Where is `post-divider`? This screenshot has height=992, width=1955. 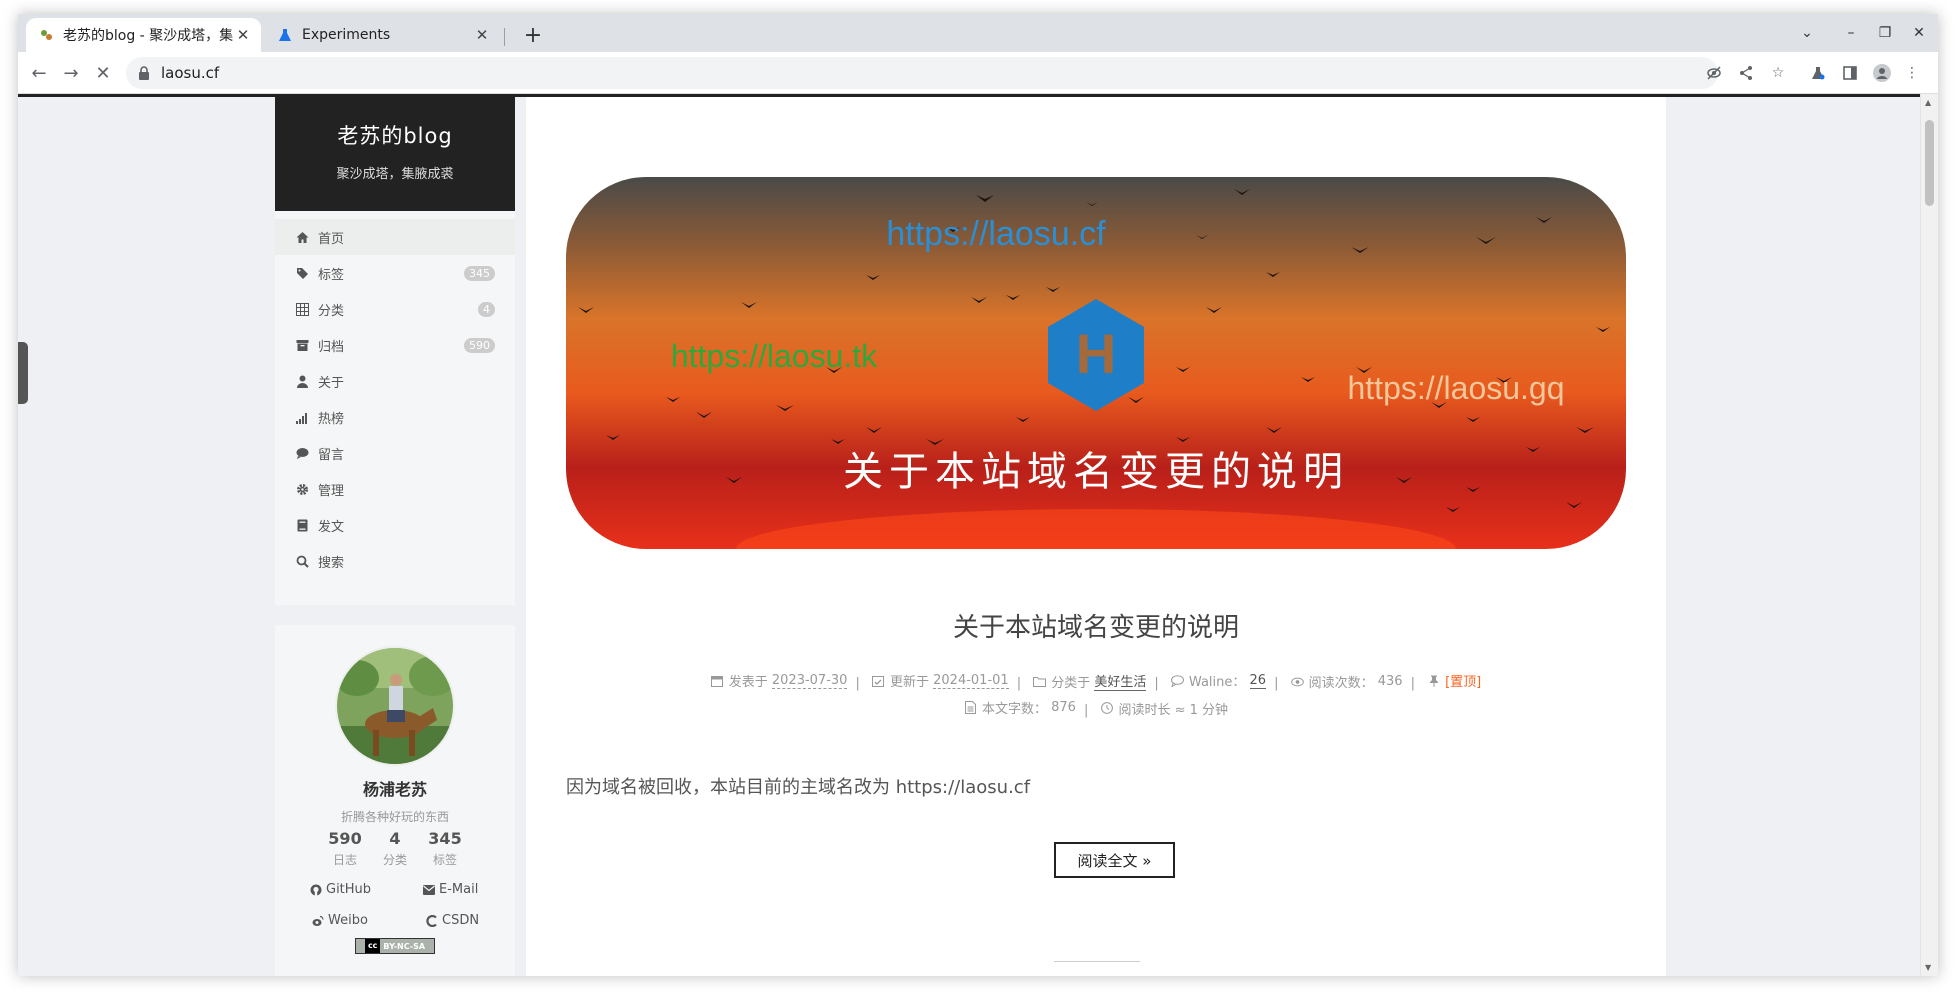
post-divider is located at coordinates (1097, 961).